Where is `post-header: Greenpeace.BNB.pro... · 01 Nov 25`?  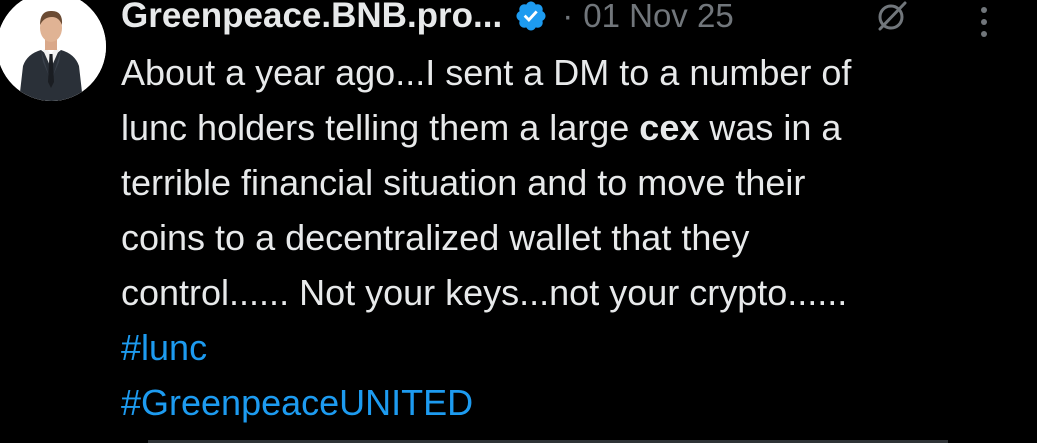
post-header: Greenpeace.BNB.pro... · 01 Nov 25 is located at coordinates (427, 19).